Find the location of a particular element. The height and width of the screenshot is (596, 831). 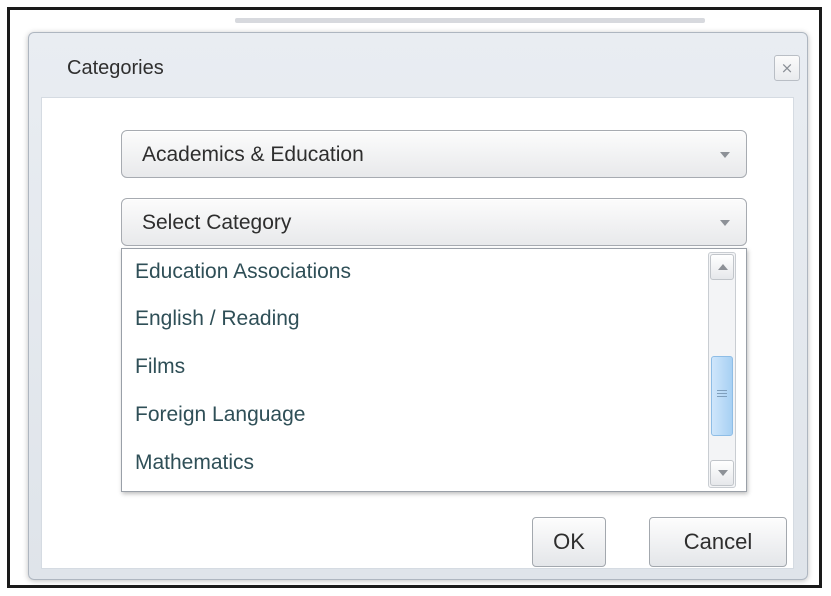

category-option: Films is located at coordinates (414, 367).